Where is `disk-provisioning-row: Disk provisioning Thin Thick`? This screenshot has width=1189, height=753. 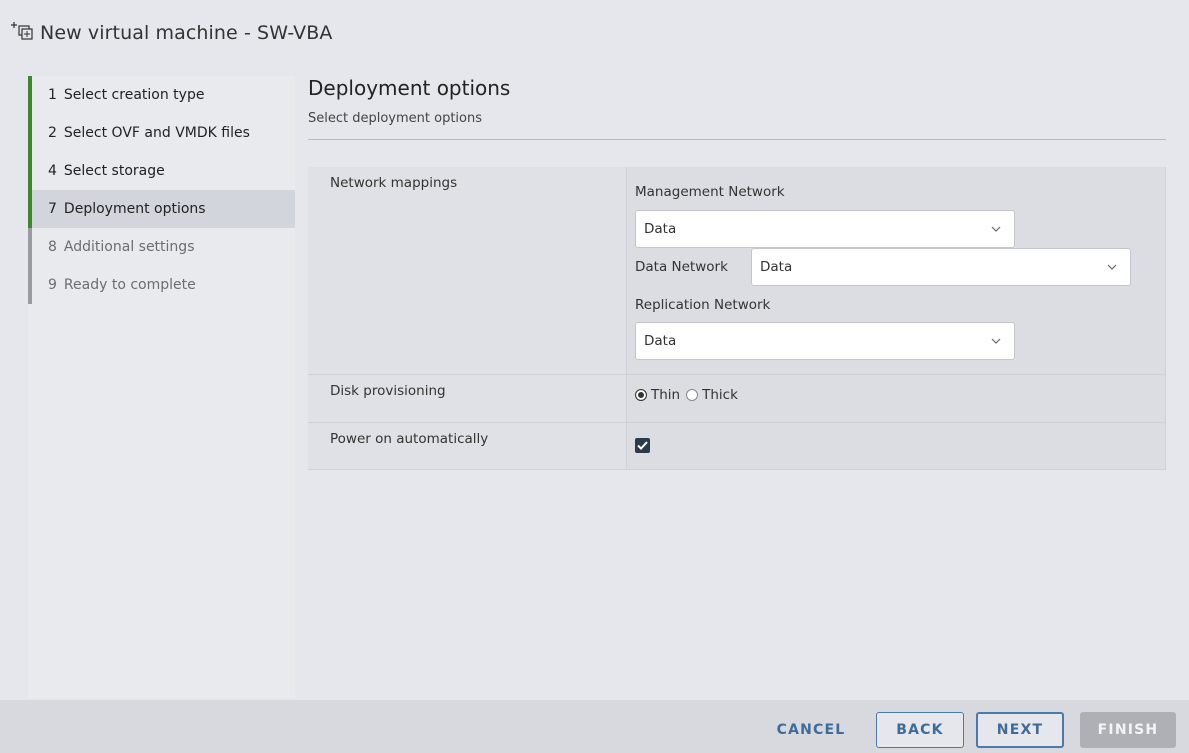 disk-provisioning-row: Disk provisioning Thin Thick is located at coordinates (737, 398).